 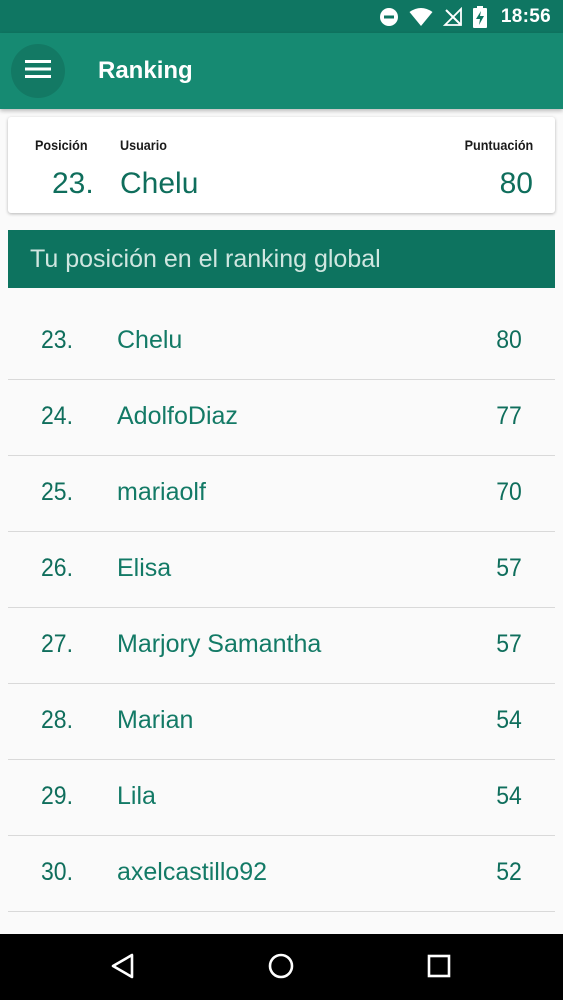 What do you see at coordinates (389, 17) in the screenshot?
I see `do-not-disturb-icon` at bounding box center [389, 17].